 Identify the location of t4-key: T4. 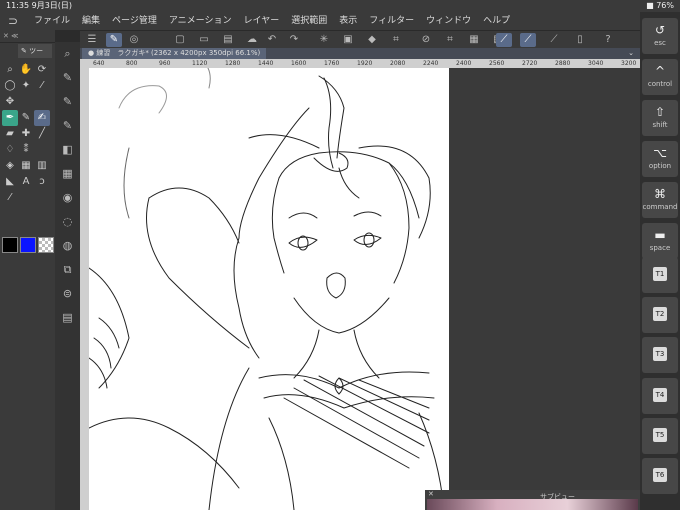
(660, 396).